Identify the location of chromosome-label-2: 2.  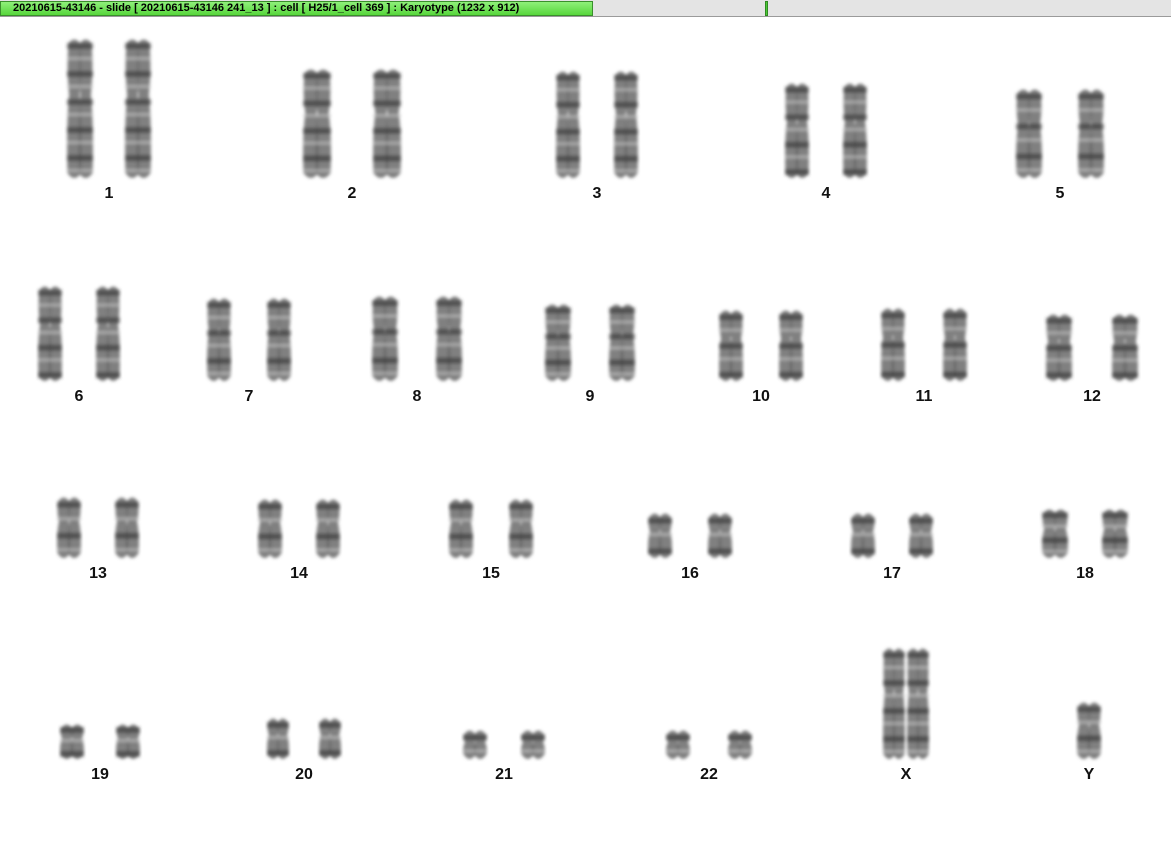
(352, 193).